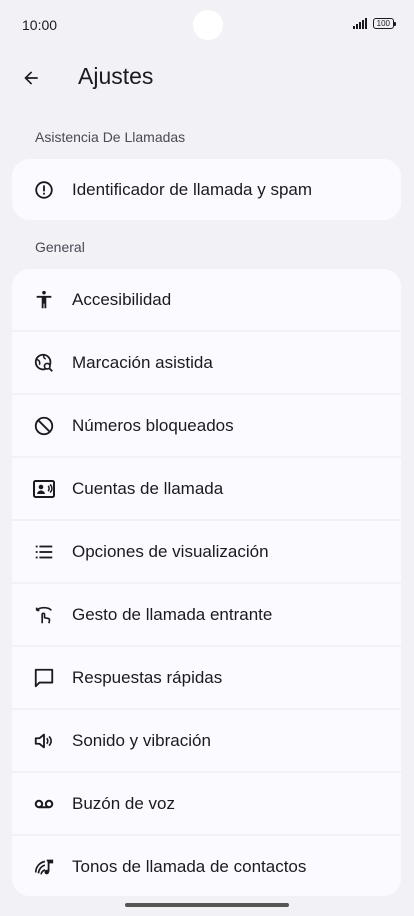  Describe the element at coordinates (44, 300) in the screenshot. I see `accessibility-icon` at that location.